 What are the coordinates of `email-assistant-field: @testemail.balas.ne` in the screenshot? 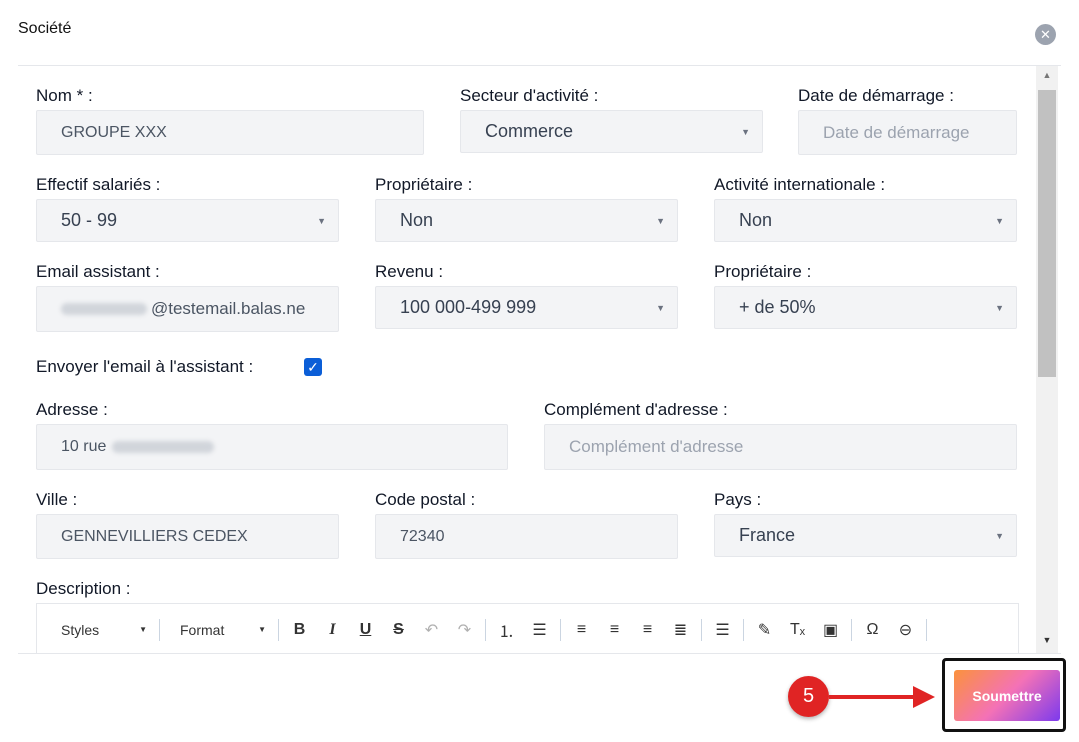 It's located at (187, 309).